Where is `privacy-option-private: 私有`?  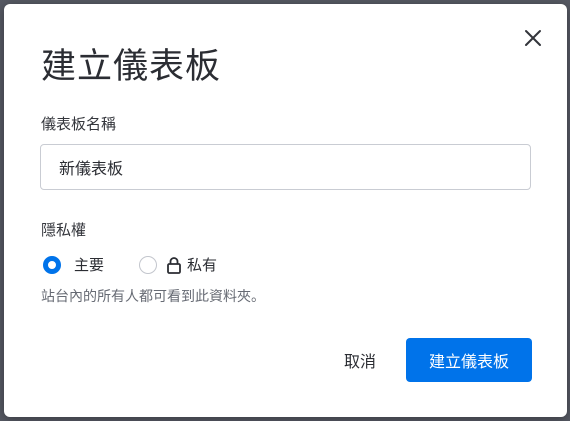
privacy-option-private: 私有 is located at coordinates (178, 265).